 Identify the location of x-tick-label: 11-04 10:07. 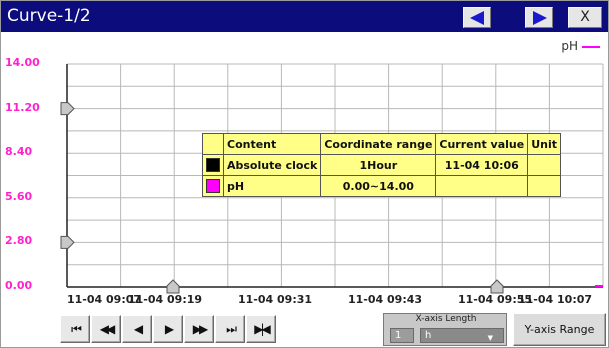
(555, 299).